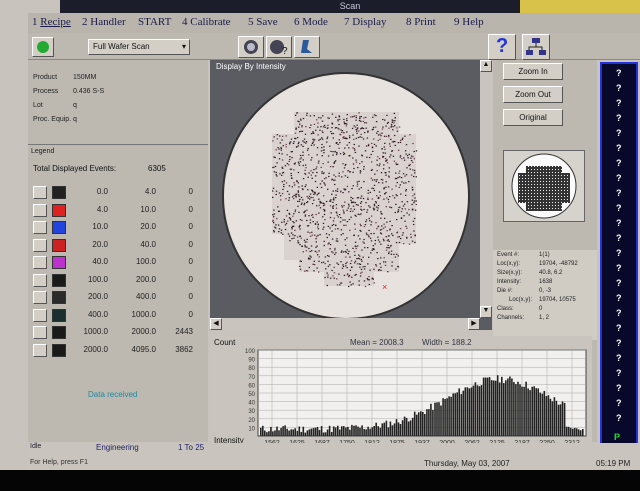 The width and height of the screenshot is (640, 491). Describe the element at coordinates (95, 349) in the screenshot. I see `legend-min-value: 2000.0` at that location.